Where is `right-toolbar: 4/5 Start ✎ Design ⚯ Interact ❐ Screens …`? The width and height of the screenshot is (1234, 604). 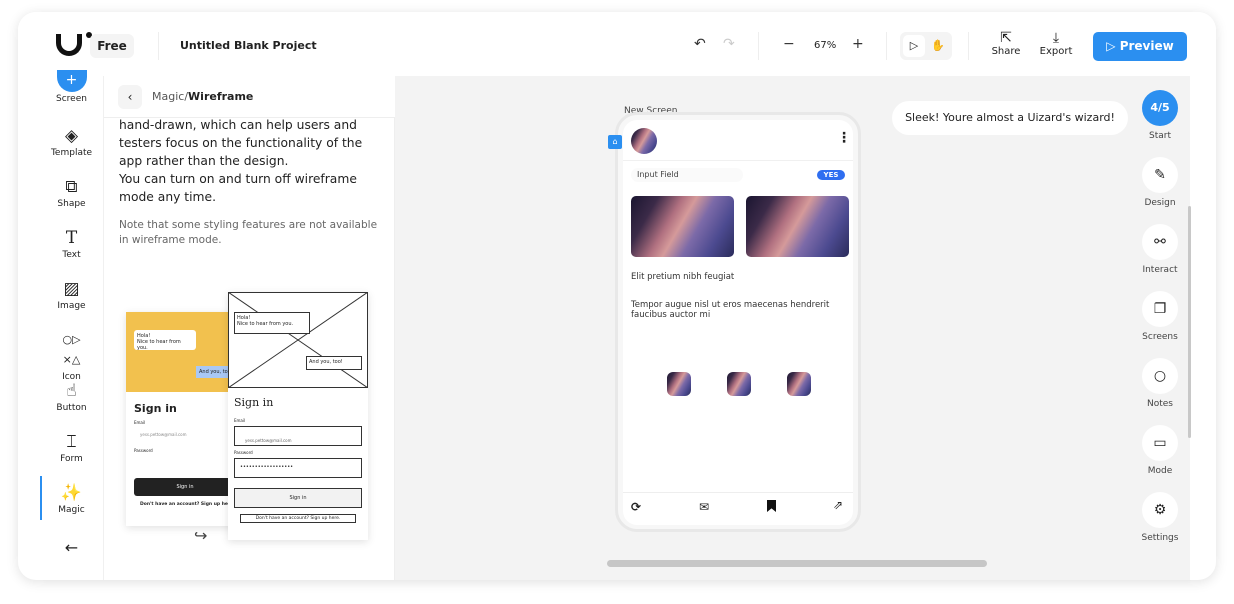 right-toolbar: 4/5 Start ✎ Design ⚯ Interact ❐ Screens … is located at coordinates (1160, 328).